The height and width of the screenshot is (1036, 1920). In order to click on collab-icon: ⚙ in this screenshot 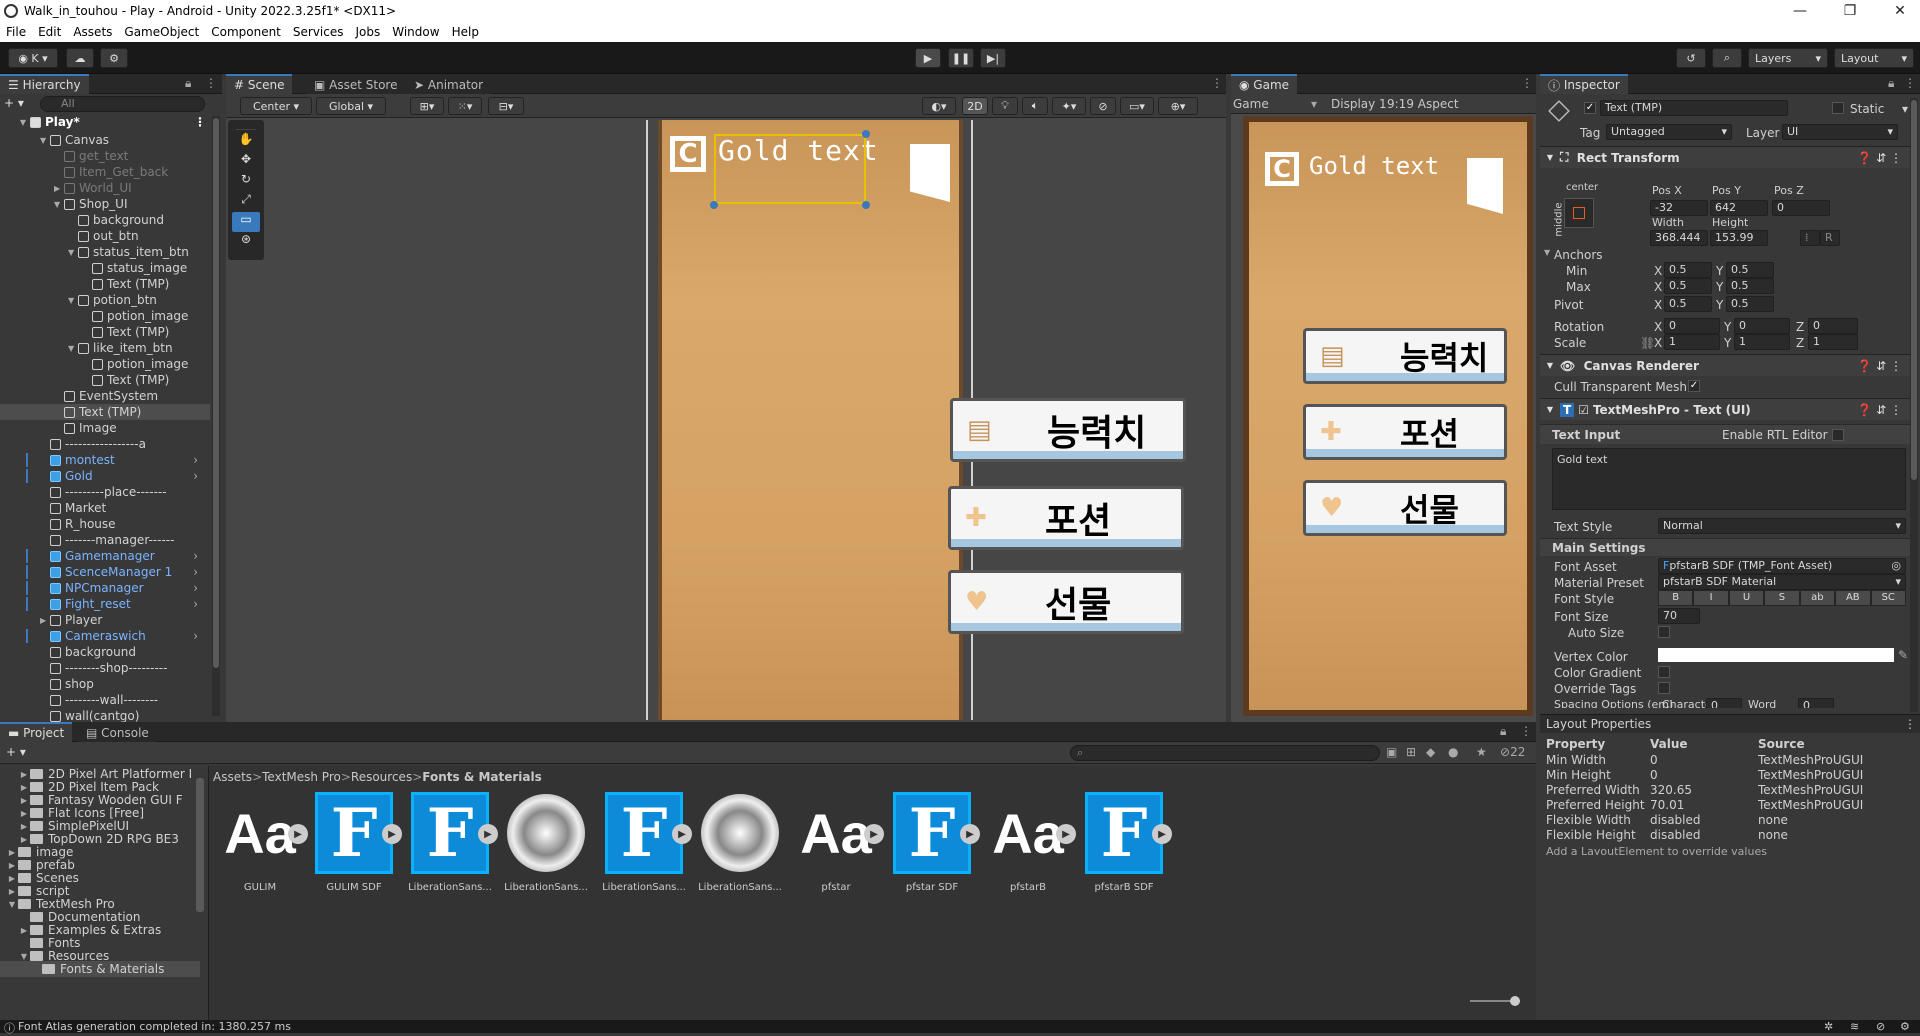, I will do `click(114, 58)`.